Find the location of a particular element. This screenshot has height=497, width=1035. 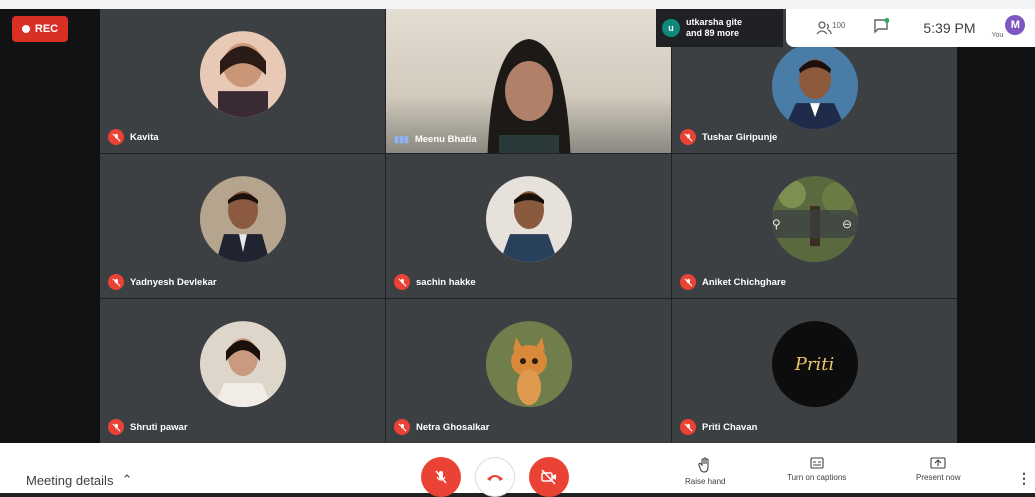

participant-name-line: Priti Chavan is located at coordinates (718, 427).